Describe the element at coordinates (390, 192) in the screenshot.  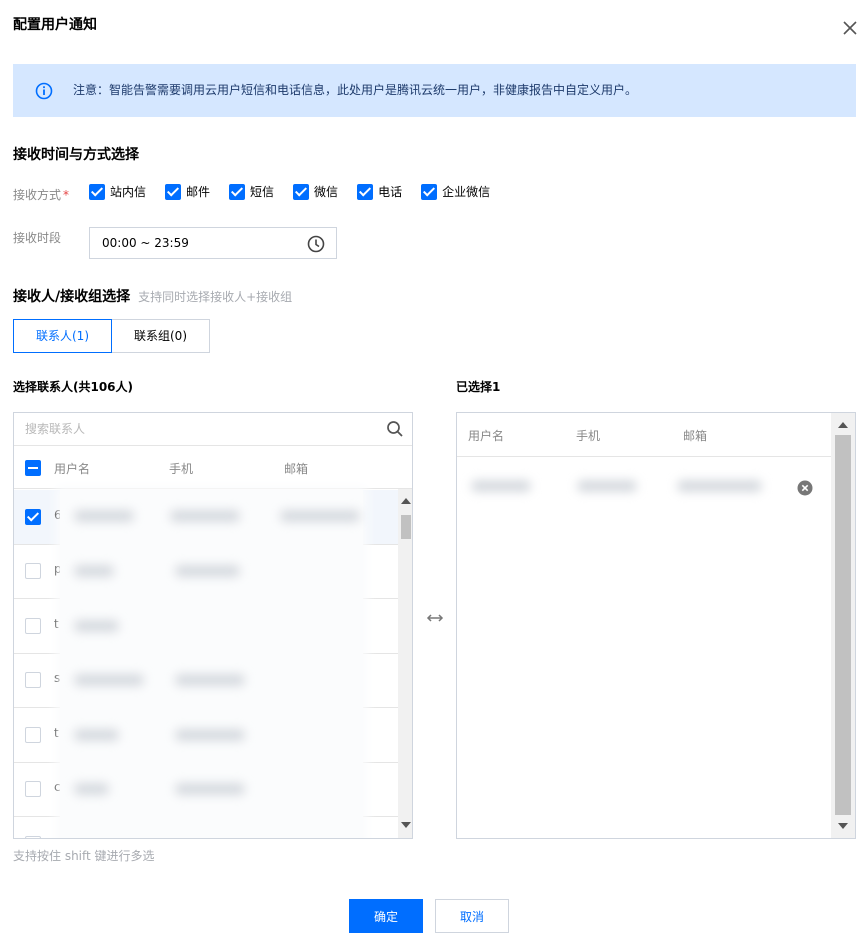
I see `method-option-label: 电话` at that location.